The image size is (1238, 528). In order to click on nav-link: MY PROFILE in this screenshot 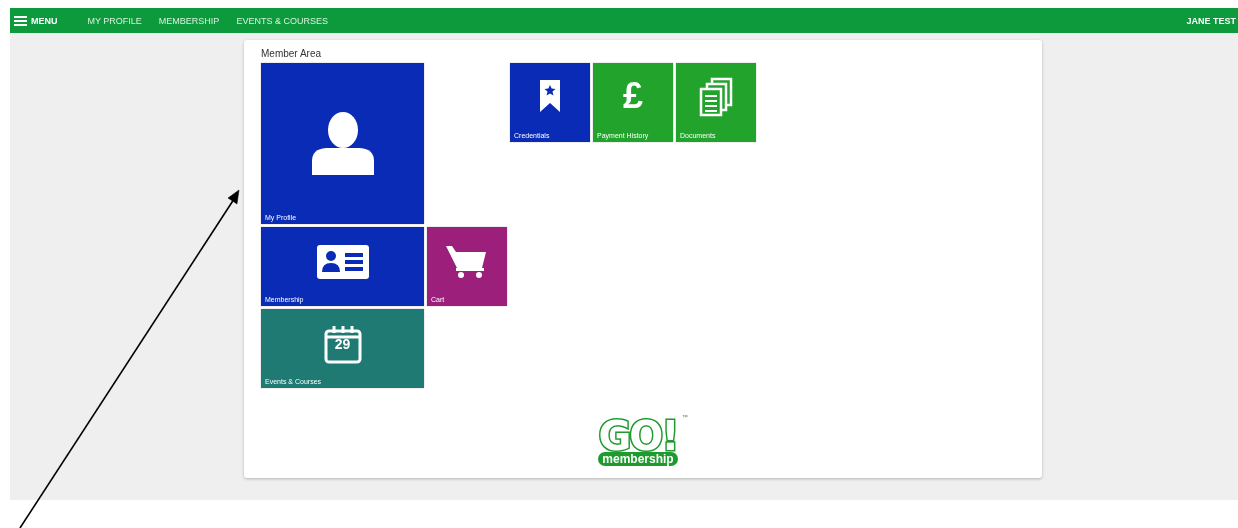, I will do `click(114, 20)`.